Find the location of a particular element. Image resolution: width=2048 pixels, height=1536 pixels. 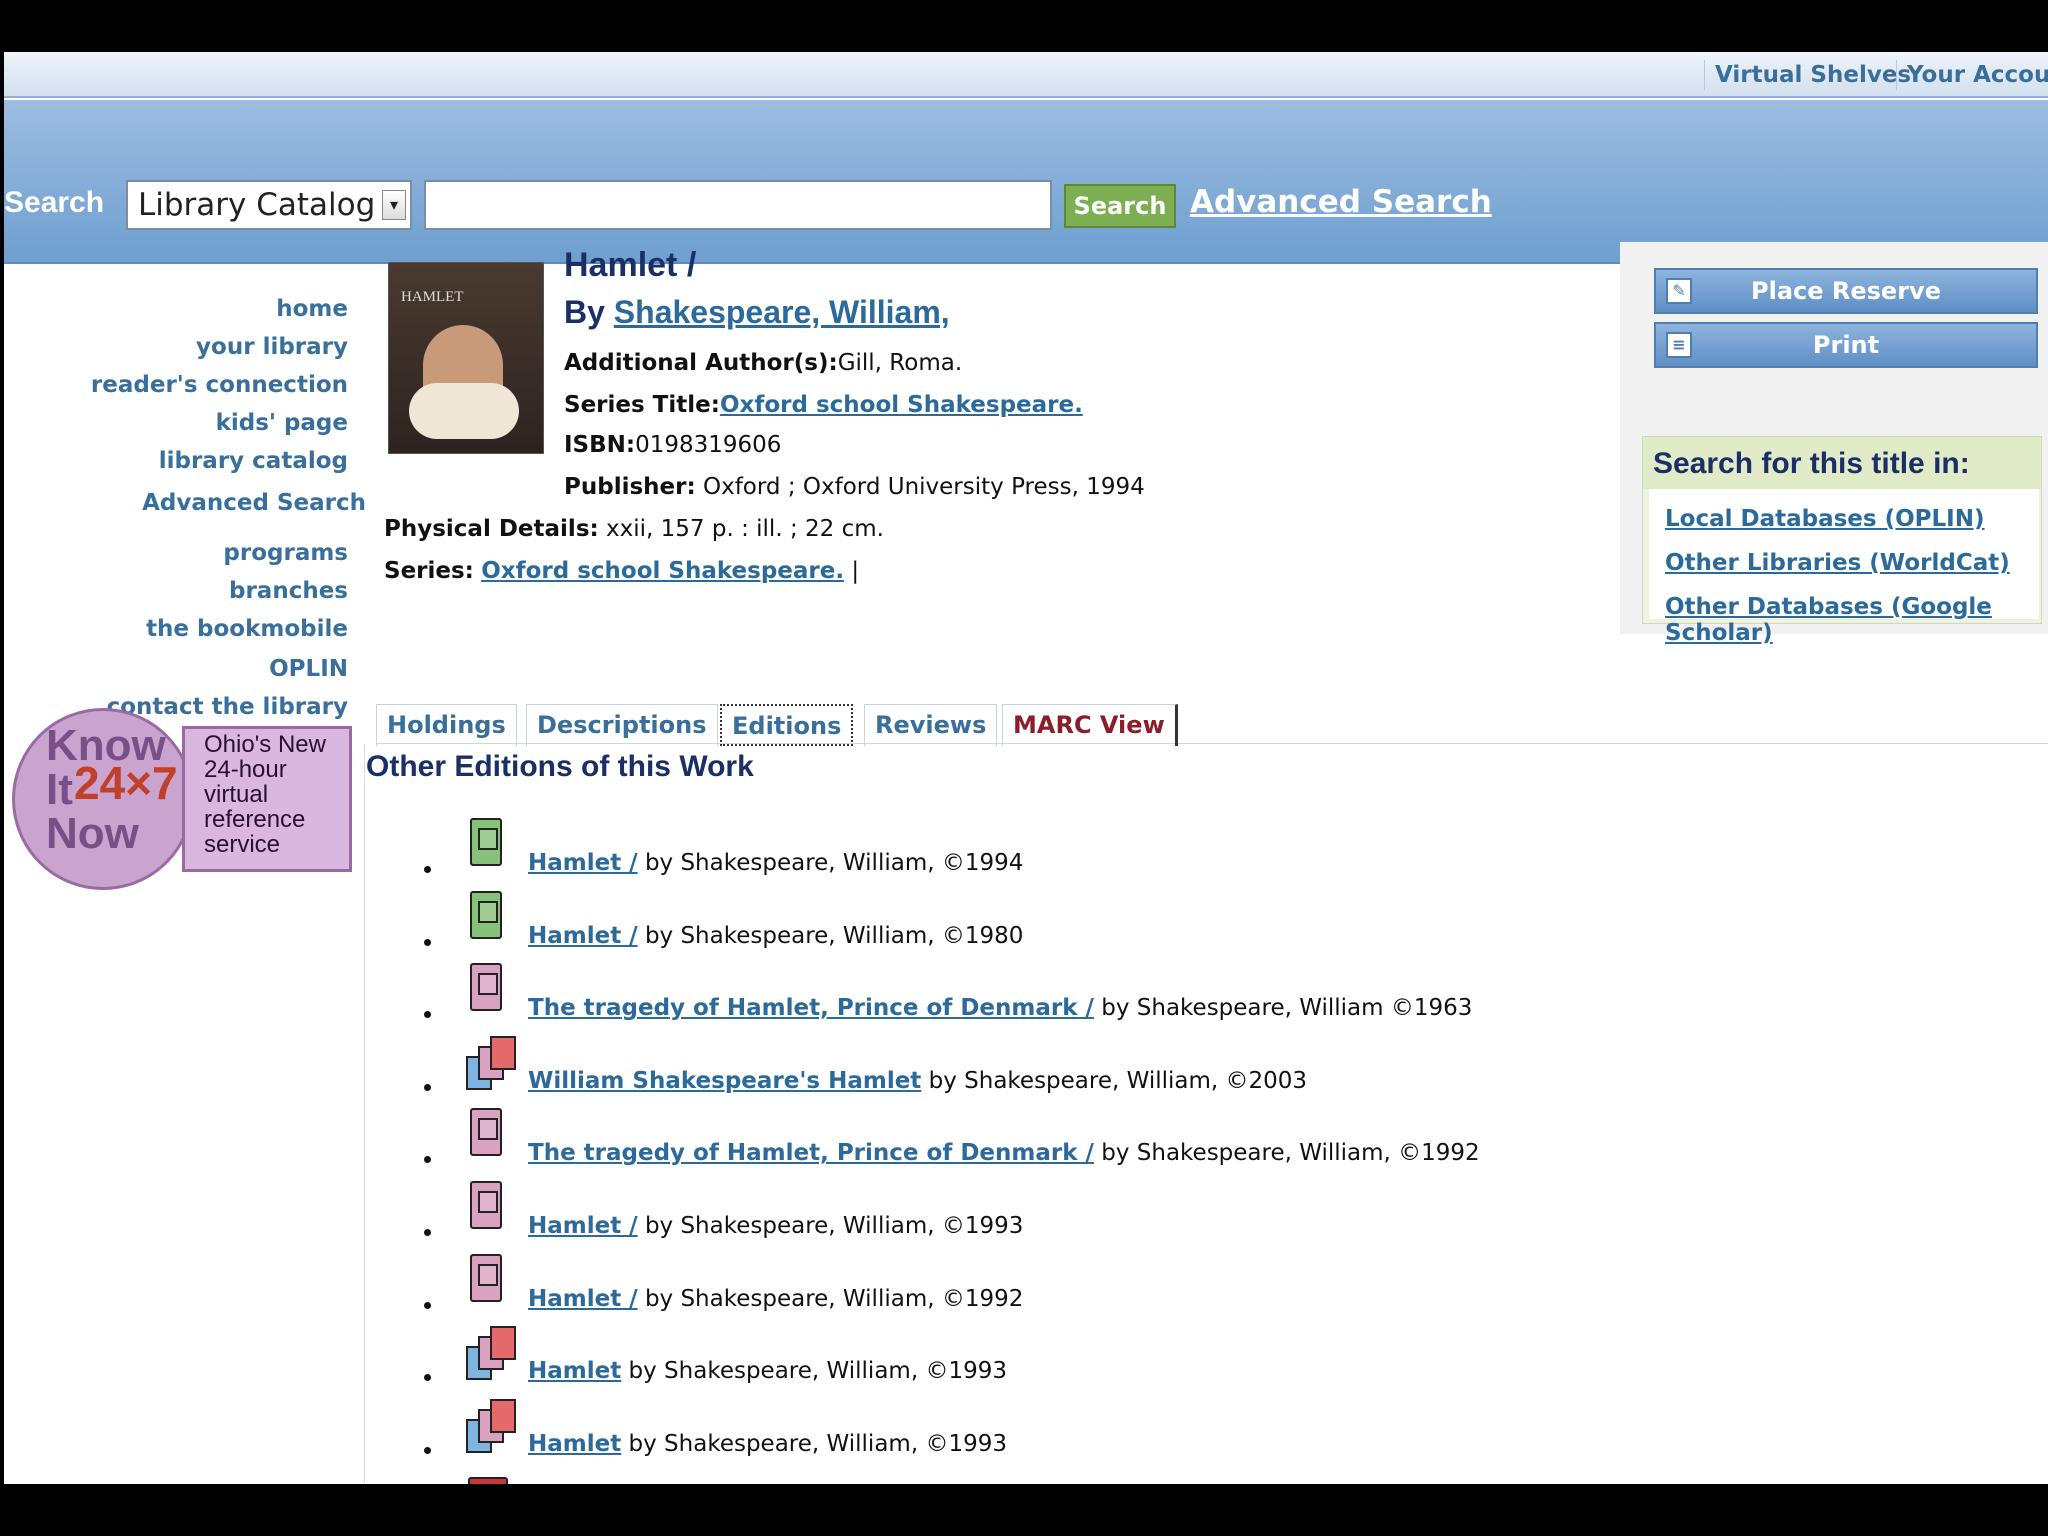

nav-advanced-search: Advanced Search is located at coordinates (254, 503).